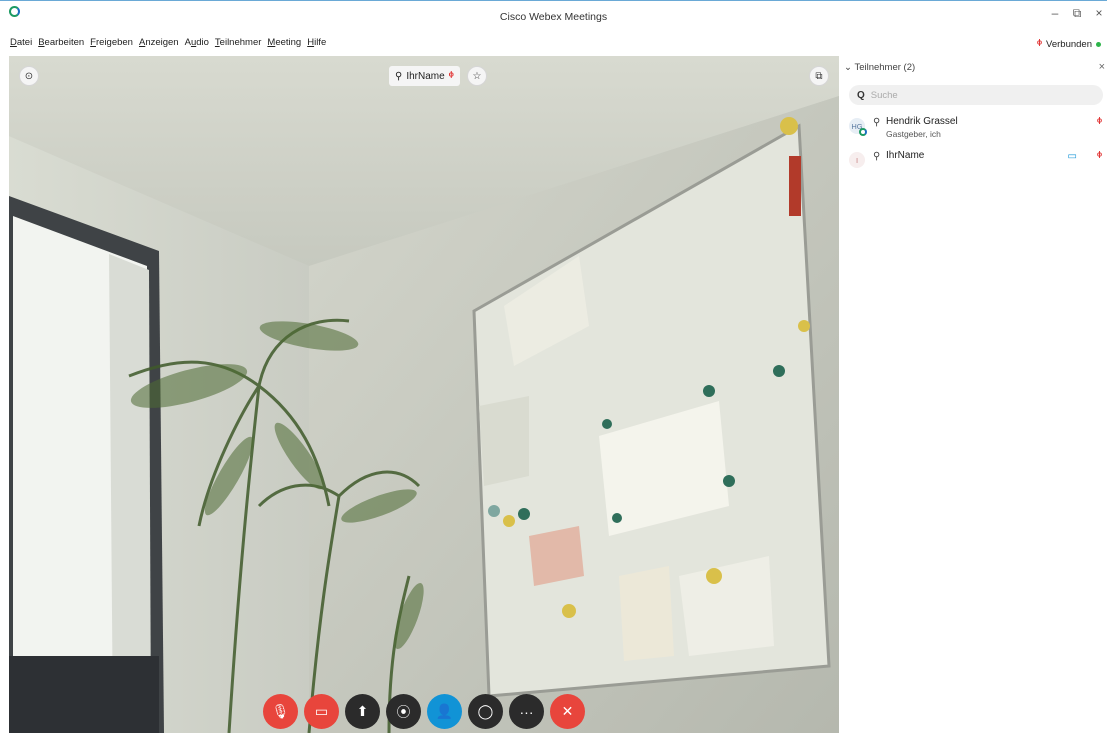  I want to click on pin-button: ☆, so click(477, 76).